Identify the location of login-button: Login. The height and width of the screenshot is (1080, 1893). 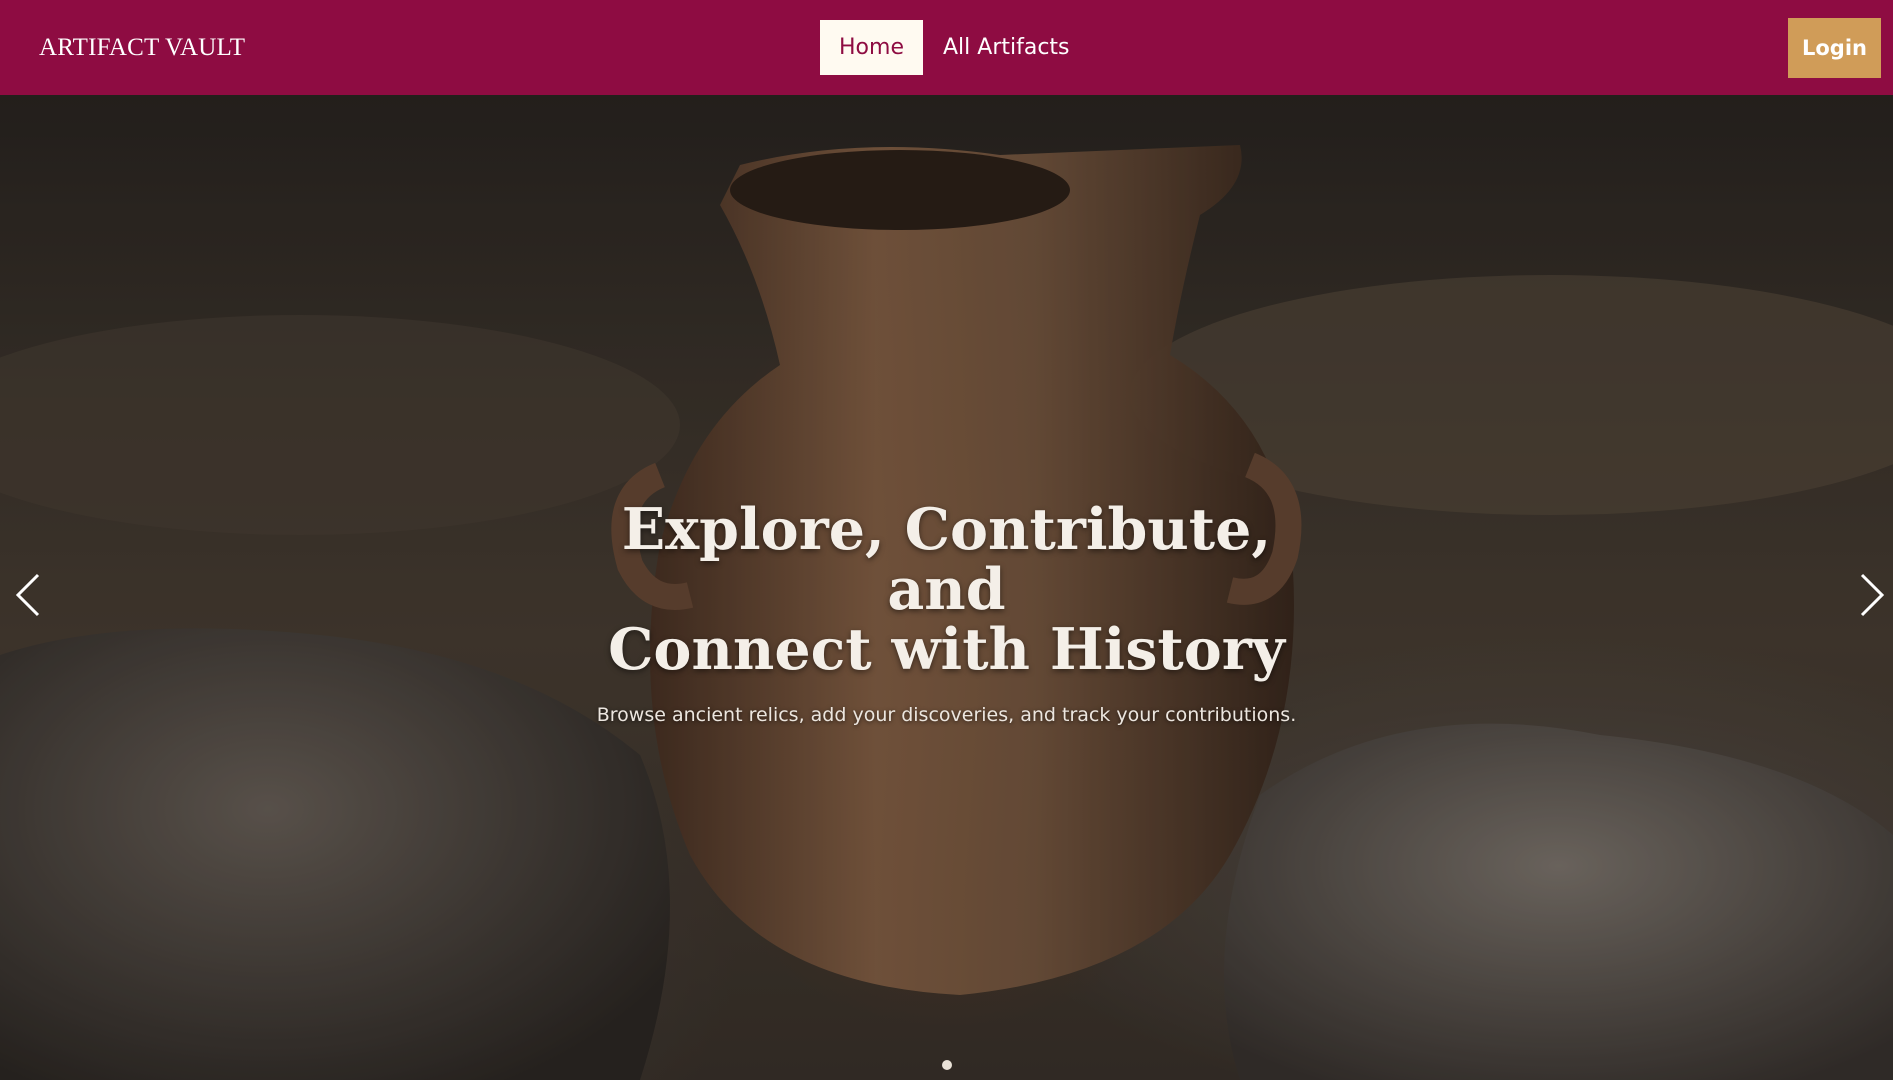
(1834, 48).